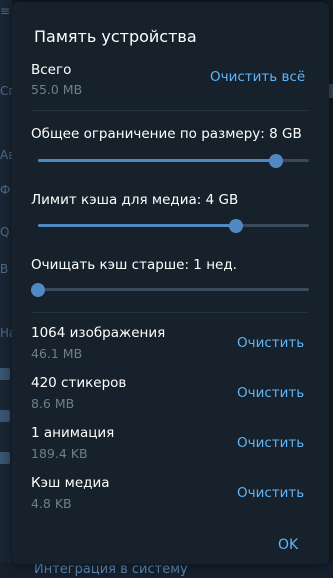 This screenshot has width=333, height=578. Describe the element at coordinates (53, 403) in the screenshot. I see `stickers-size: 8.6 MB` at that location.